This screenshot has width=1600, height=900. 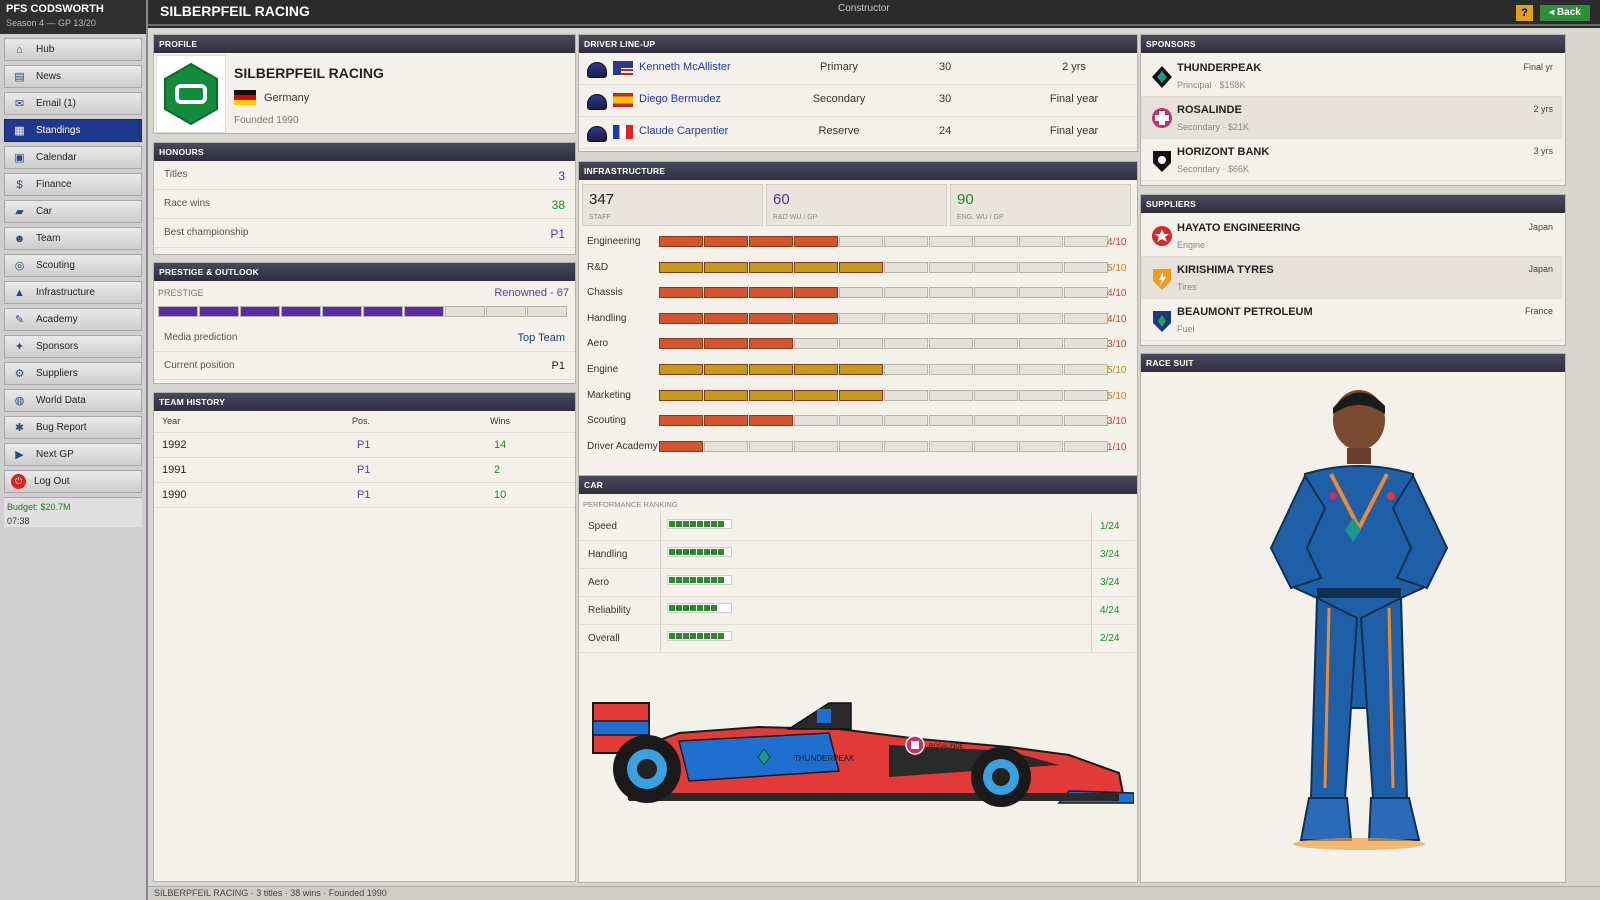 I want to click on nav-item-label: Suppliers, so click(x=57, y=373).